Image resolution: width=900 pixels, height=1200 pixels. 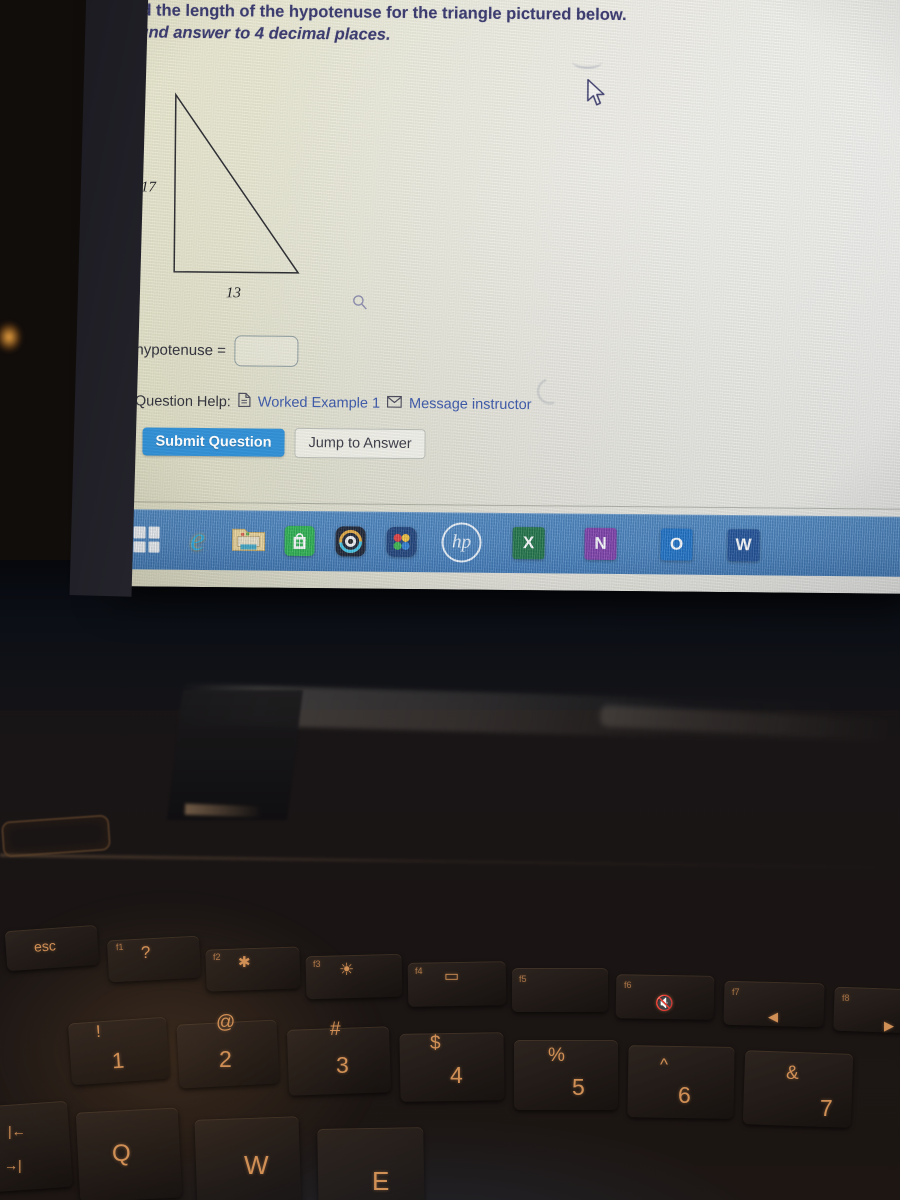 What do you see at coordinates (145, 952) in the screenshot?
I see `key-f1-glyph: ?` at bounding box center [145, 952].